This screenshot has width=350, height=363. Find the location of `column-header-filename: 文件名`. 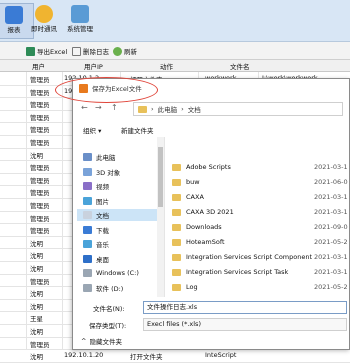

column-header-filename: 文件名 is located at coordinates (240, 66).